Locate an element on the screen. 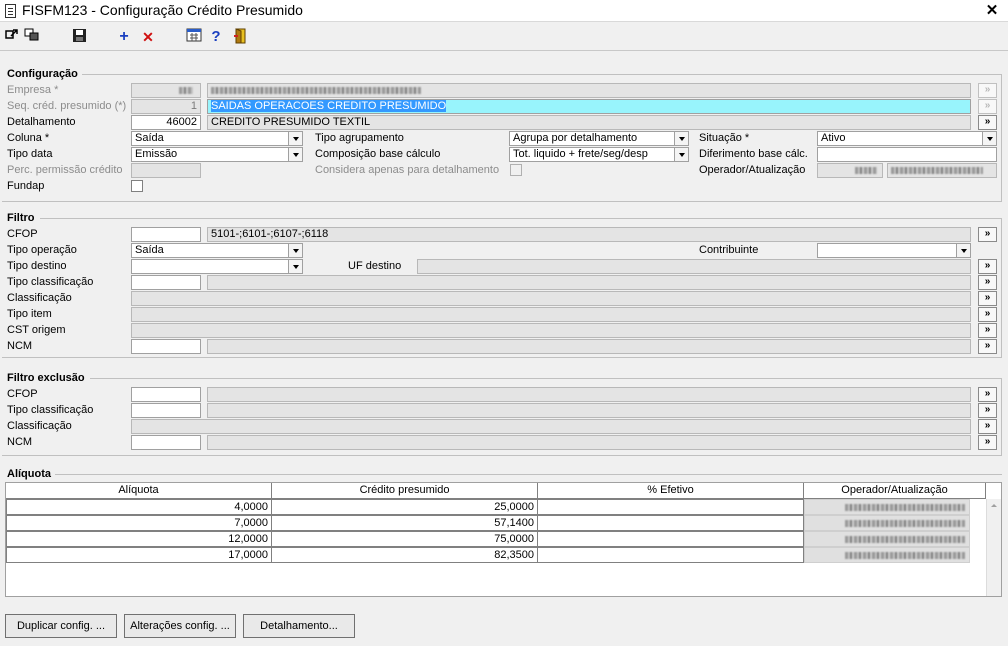 This screenshot has height=646, width=1008. filtro-cfop-lookup-button: » is located at coordinates (987, 234).